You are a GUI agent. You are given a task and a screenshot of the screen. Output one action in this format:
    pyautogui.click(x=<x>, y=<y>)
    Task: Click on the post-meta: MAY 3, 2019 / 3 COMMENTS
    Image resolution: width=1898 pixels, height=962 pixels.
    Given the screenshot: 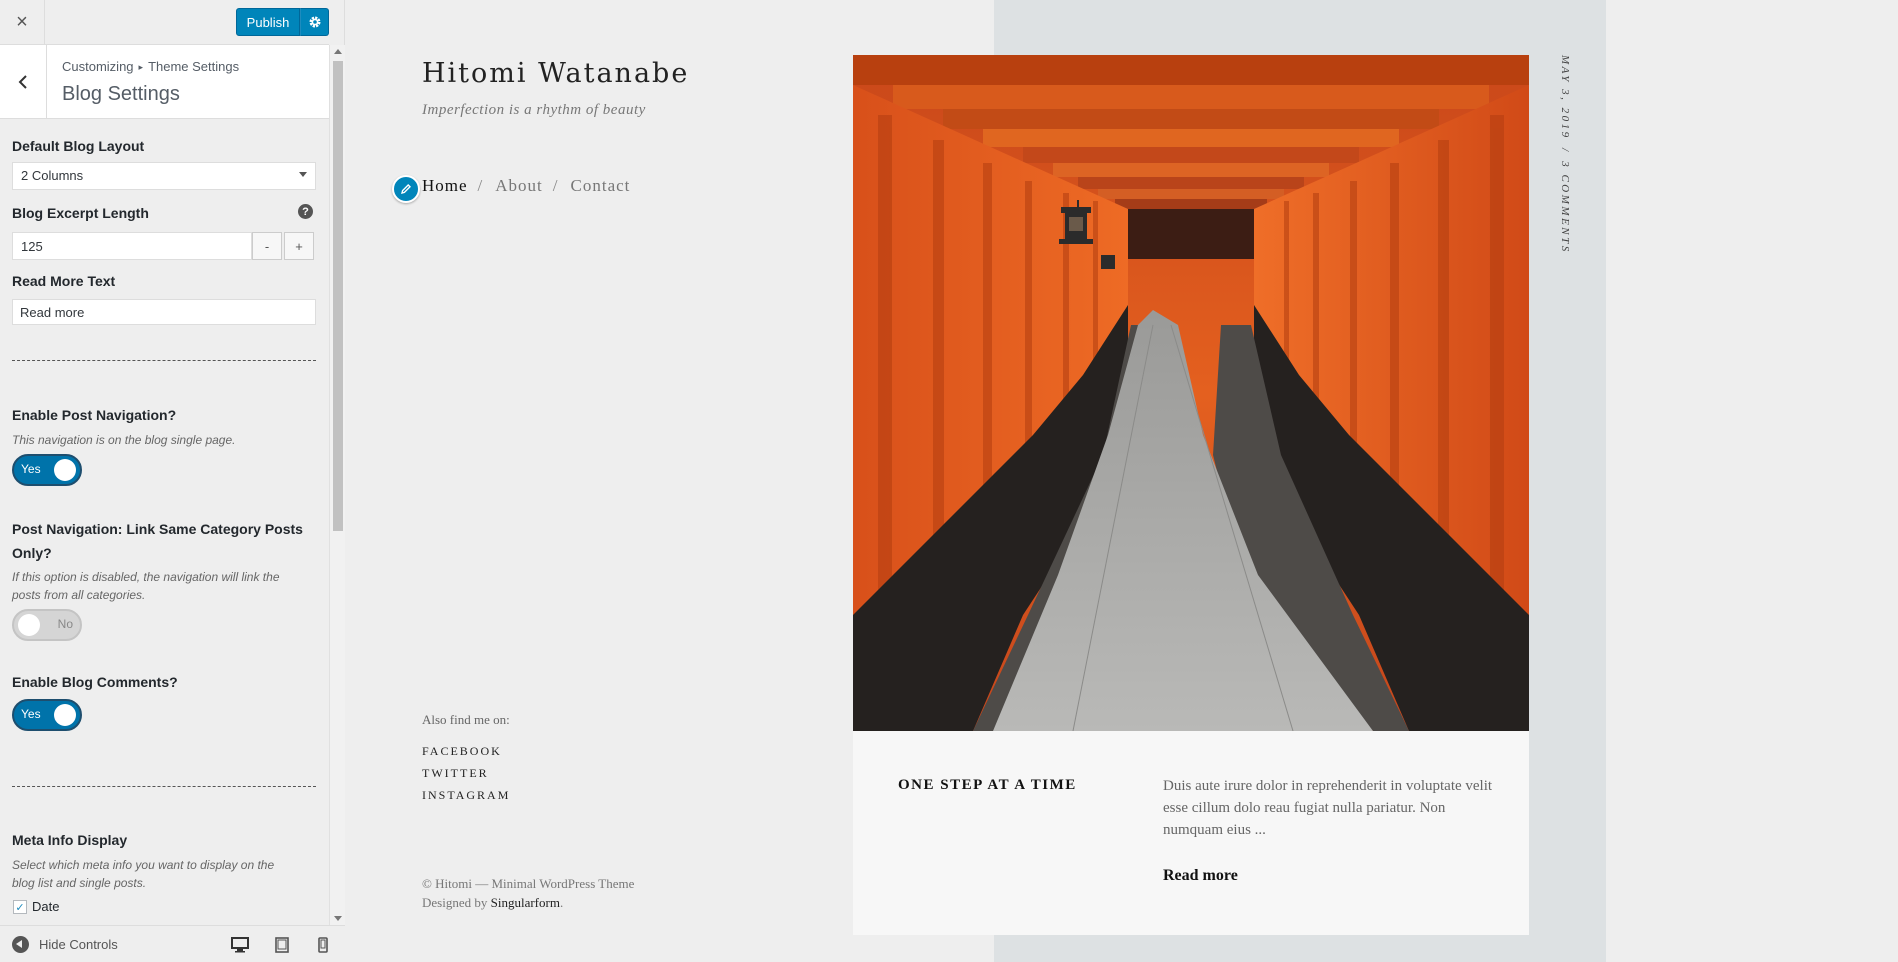 What is the action you would take?
    pyautogui.click(x=1565, y=154)
    